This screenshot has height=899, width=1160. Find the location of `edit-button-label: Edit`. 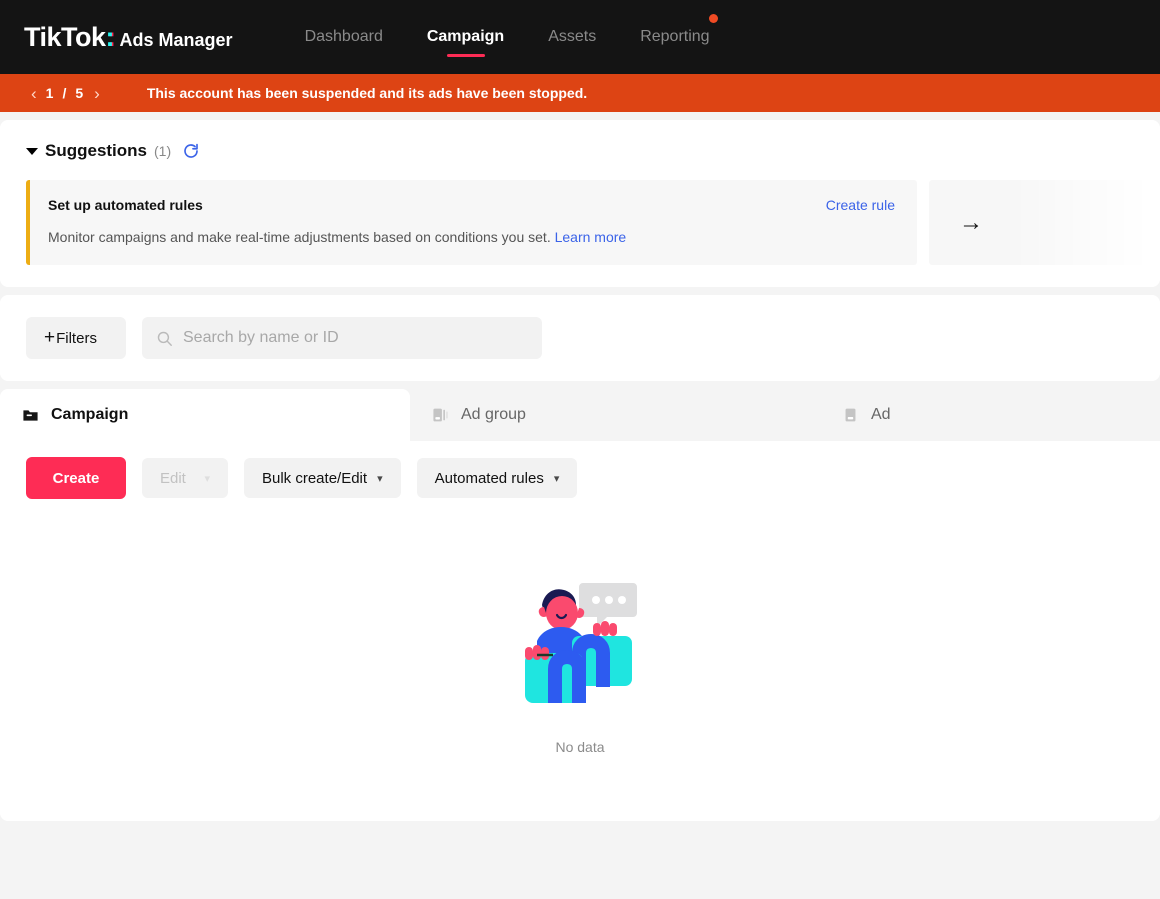

edit-button-label: Edit is located at coordinates (173, 478).